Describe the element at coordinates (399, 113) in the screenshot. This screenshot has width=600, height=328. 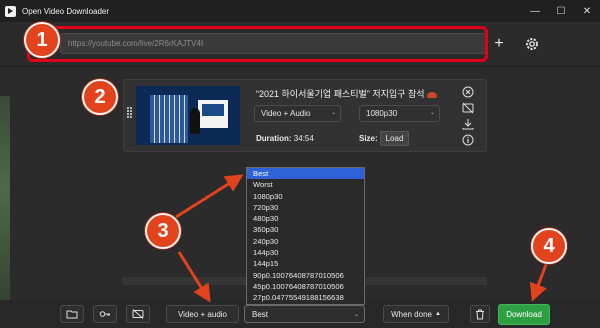
I see `video-quality-select: 1080p30 ⌄` at that location.